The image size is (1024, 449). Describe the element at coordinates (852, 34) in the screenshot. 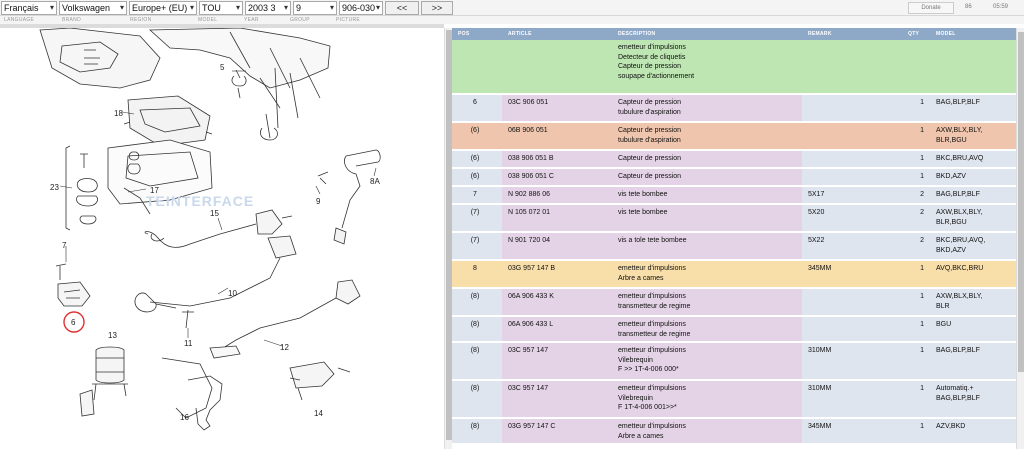

I see `header-remark: REMARK` at that location.